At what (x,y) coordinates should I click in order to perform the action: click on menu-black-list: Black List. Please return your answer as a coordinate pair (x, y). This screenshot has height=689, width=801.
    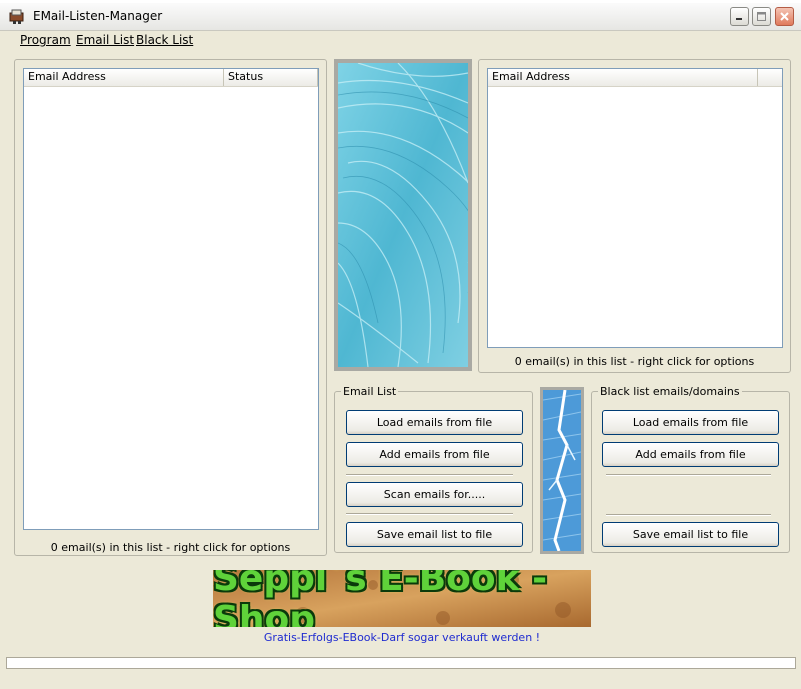
    Looking at the image, I should click on (164, 40).